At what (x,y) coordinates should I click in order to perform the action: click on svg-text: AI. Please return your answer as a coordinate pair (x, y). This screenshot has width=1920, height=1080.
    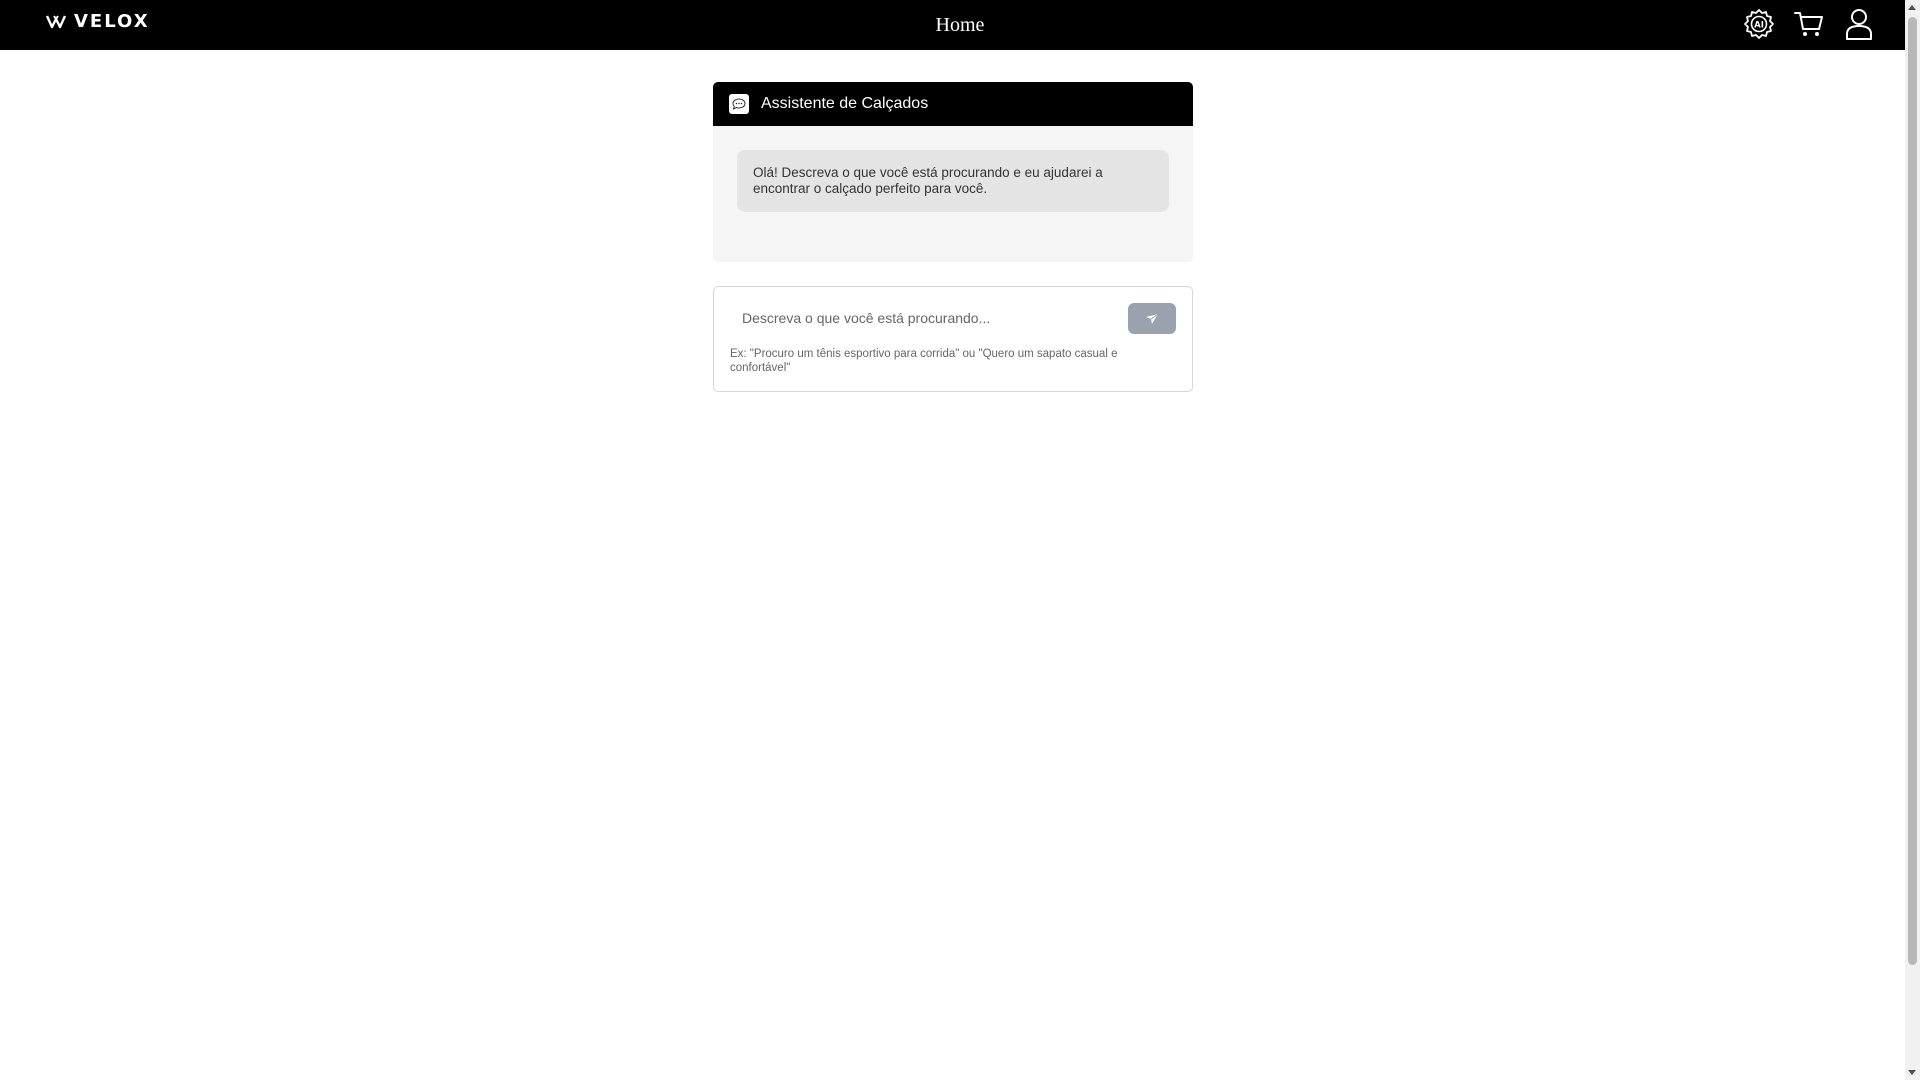
    Looking at the image, I should click on (1759, 26).